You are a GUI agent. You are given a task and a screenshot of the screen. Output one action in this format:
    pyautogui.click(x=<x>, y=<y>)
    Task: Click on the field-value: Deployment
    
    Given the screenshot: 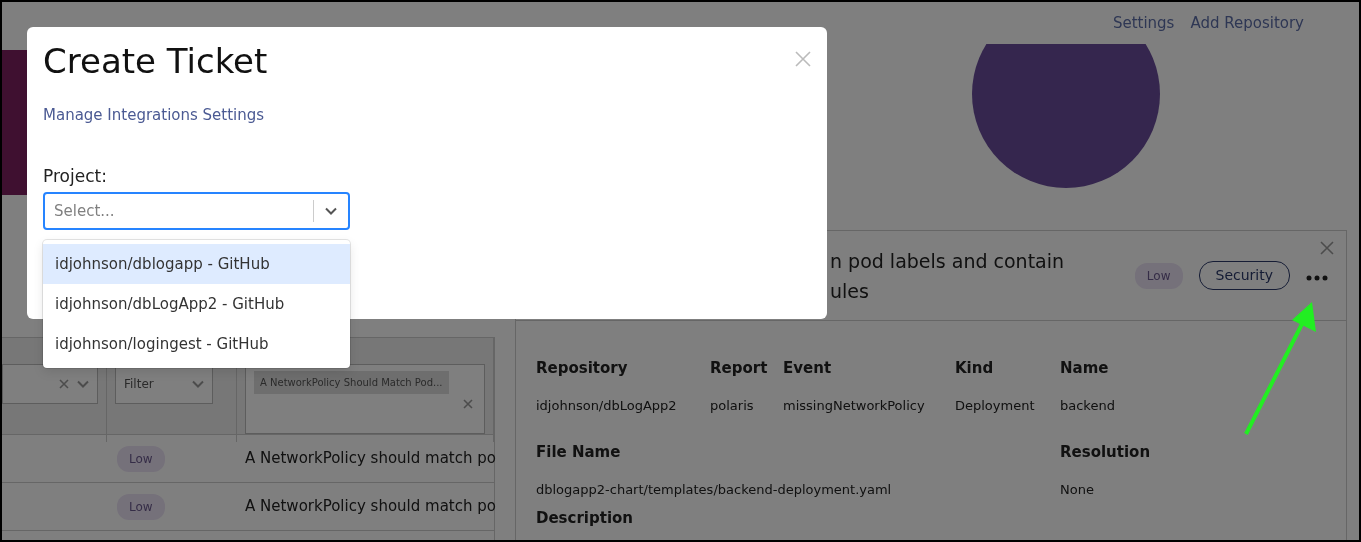 What is the action you would take?
    pyautogui.click(x=995, y=405)
    